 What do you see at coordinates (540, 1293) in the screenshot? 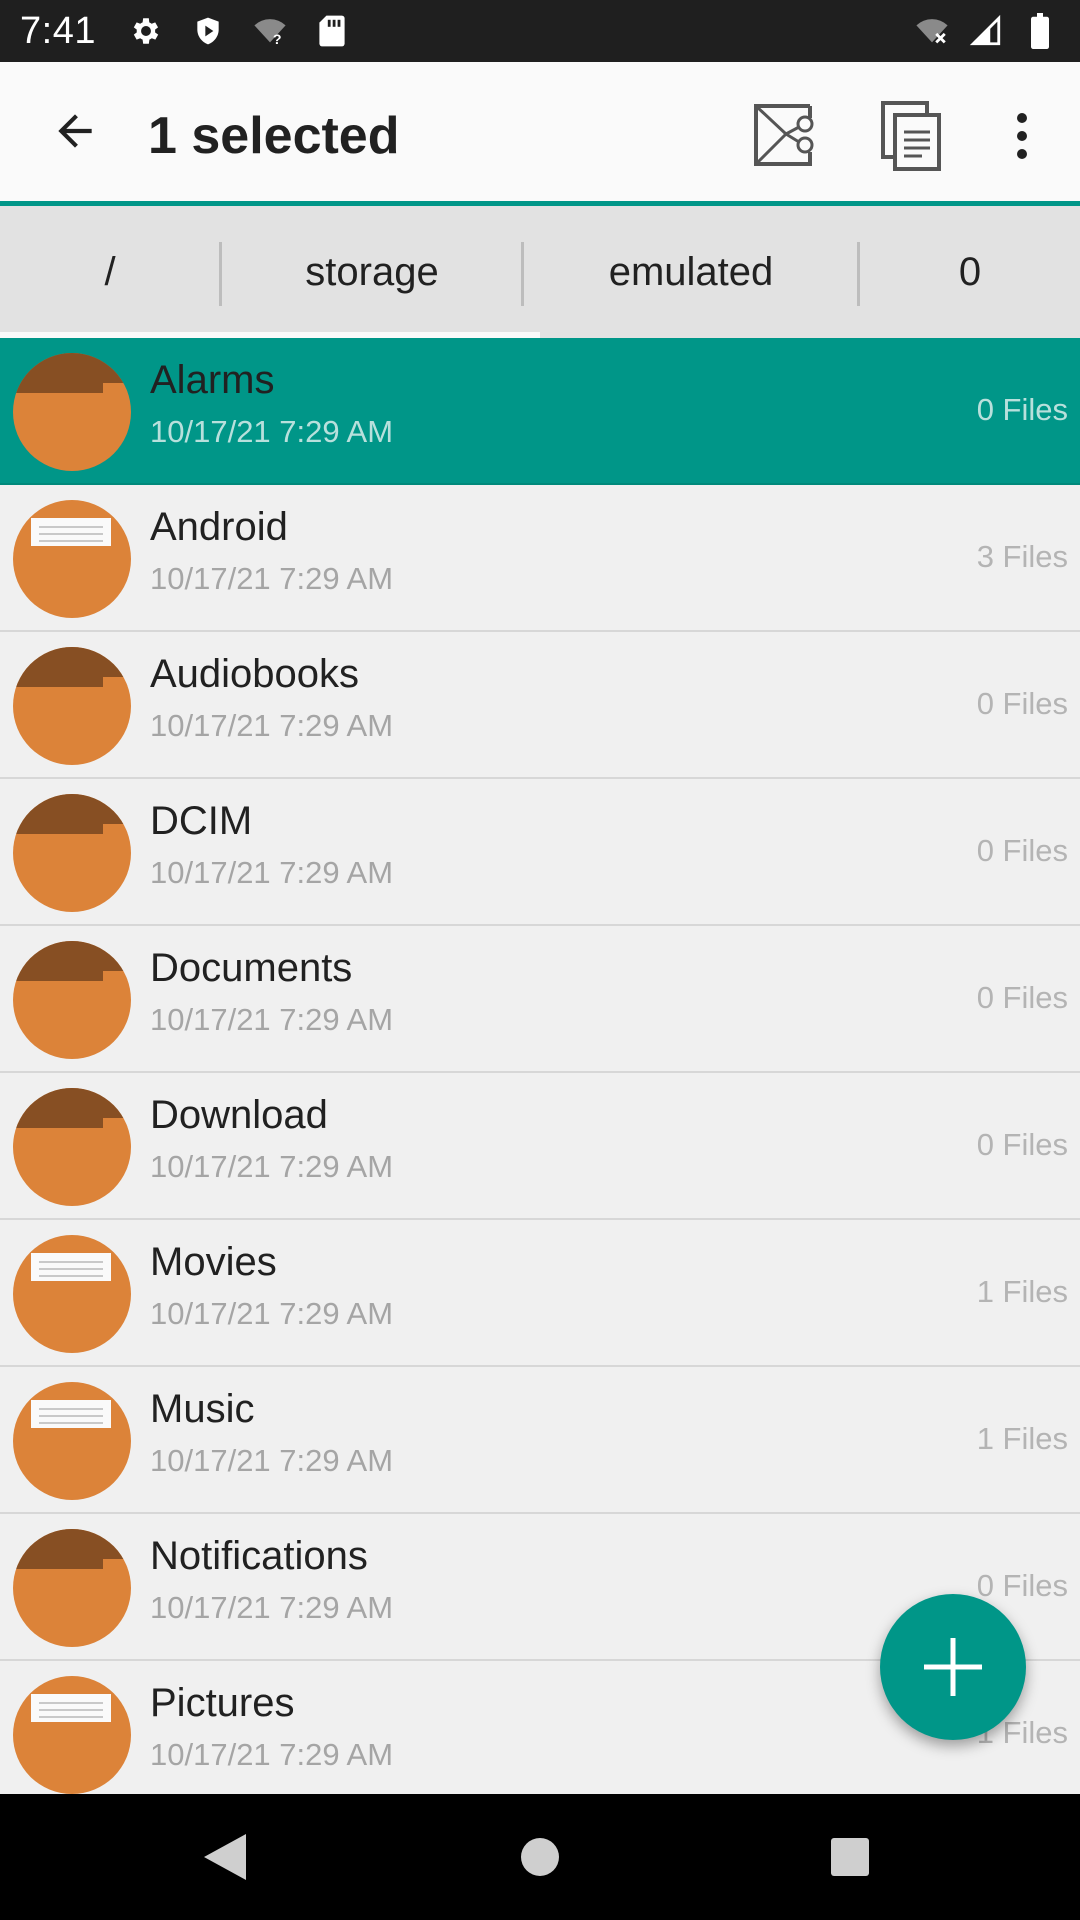
I see `list-item: Movies 10/17/21 7:29 AM 1 Files` at bounding box center [540, 1293].